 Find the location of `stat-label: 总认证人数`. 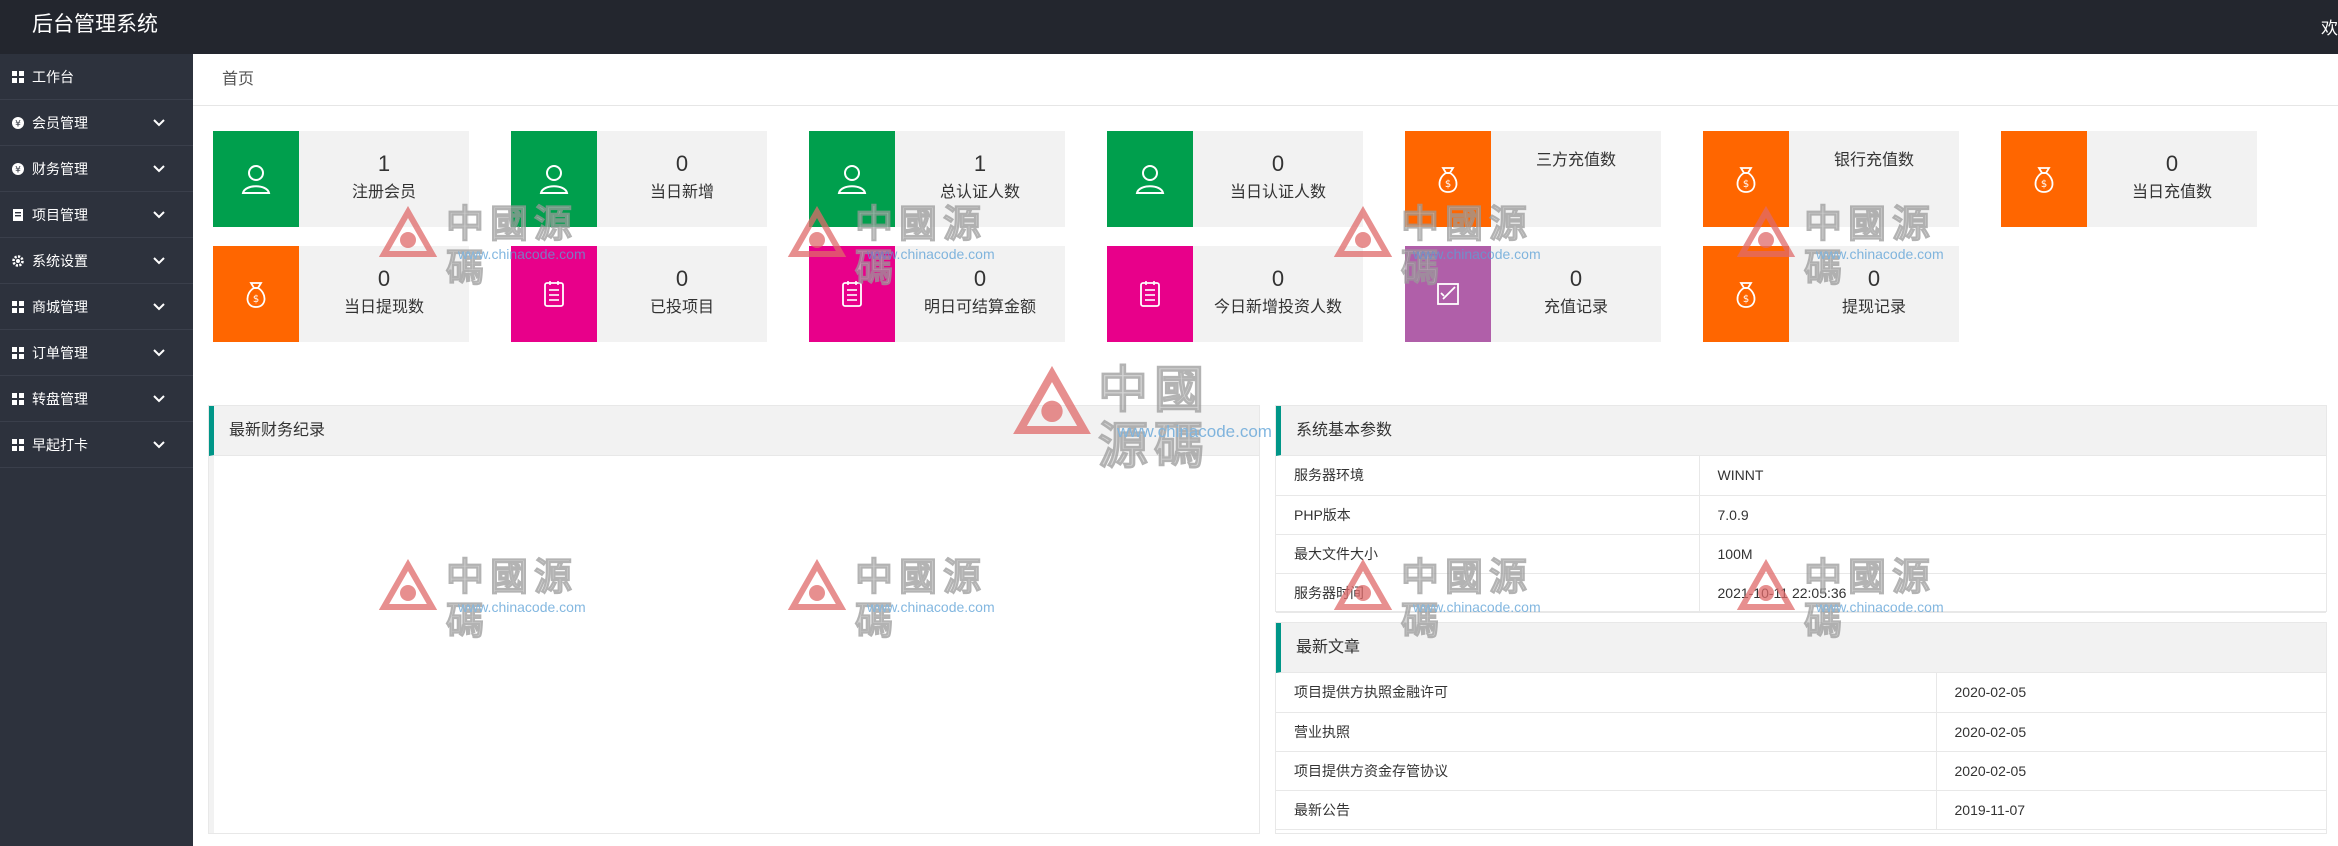

stat-label: 总认证人数 is located at coordinates (979, 192).